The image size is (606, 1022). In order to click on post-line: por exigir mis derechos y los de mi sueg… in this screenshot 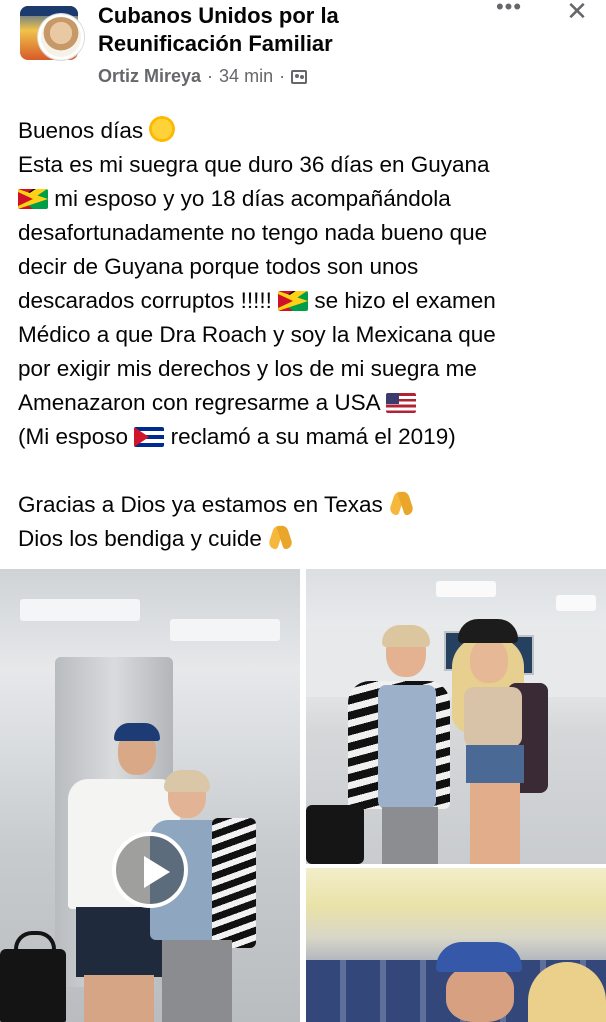, I will do `click(247, 368)`.